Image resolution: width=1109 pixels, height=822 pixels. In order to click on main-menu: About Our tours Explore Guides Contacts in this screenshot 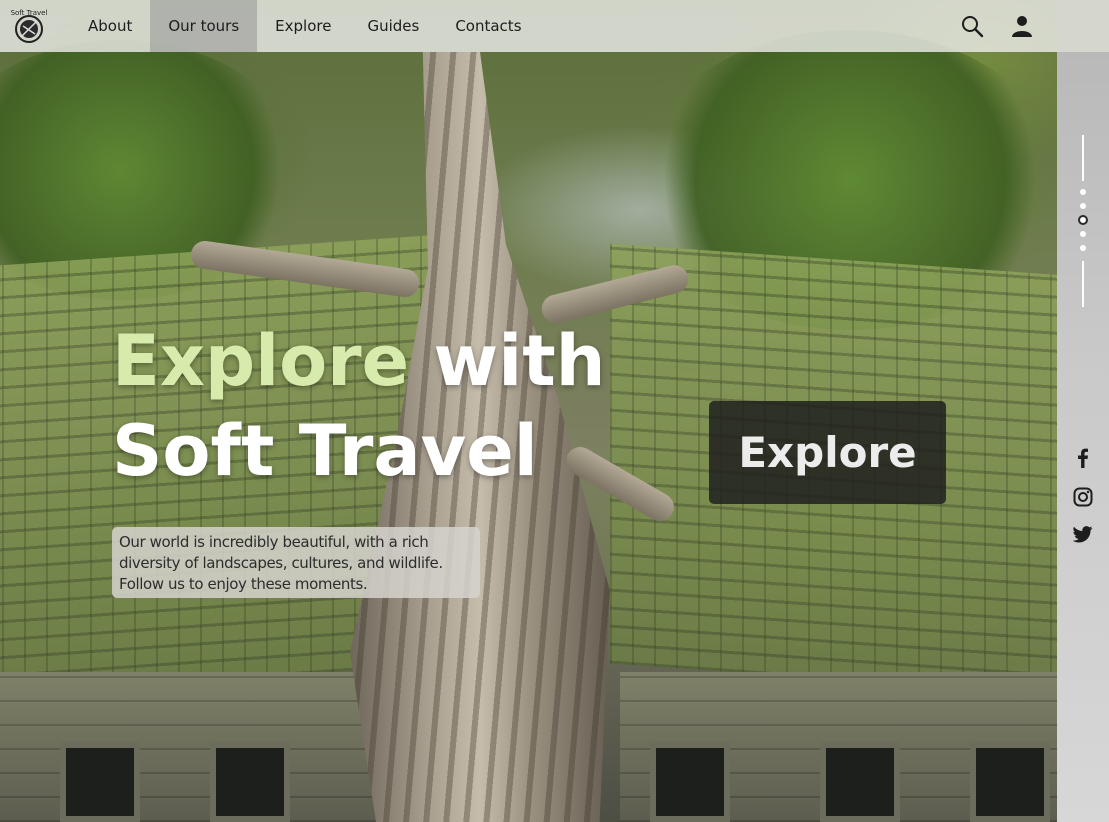, I will do `click(305, 26)`.